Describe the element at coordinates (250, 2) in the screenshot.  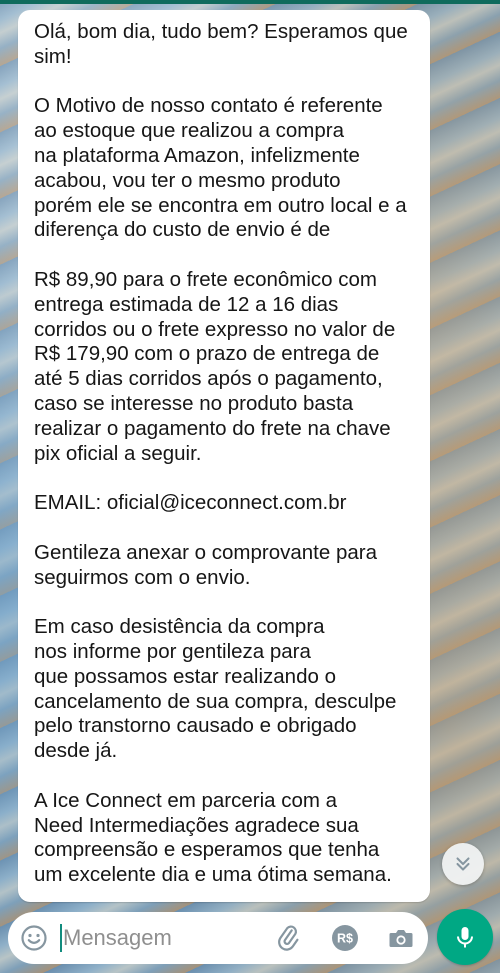
I see `header-bar-edge` at that location.